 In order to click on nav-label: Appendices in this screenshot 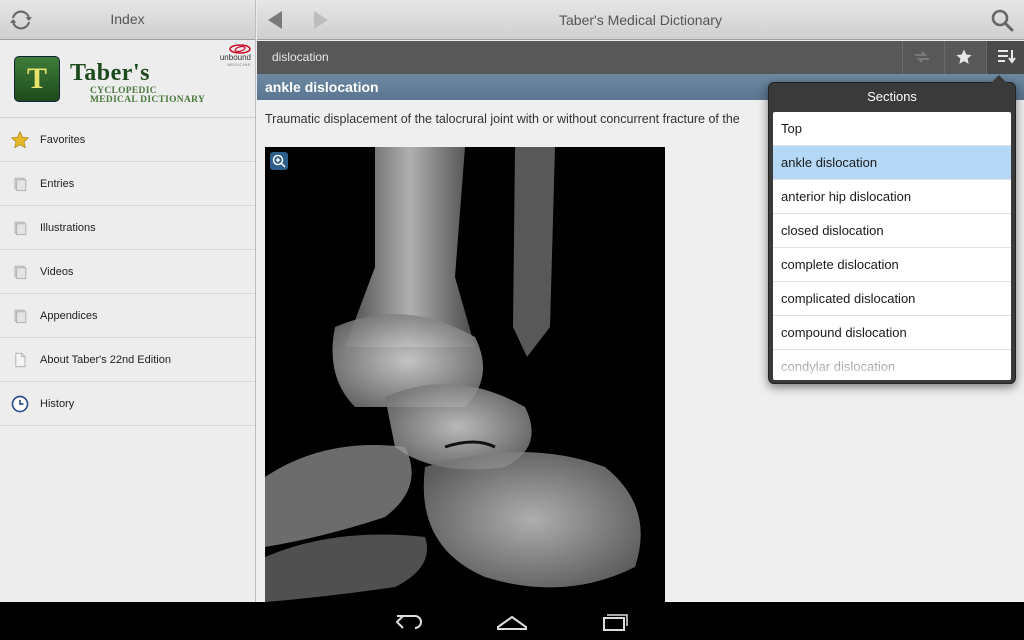, I will do `click(69, 315)`.